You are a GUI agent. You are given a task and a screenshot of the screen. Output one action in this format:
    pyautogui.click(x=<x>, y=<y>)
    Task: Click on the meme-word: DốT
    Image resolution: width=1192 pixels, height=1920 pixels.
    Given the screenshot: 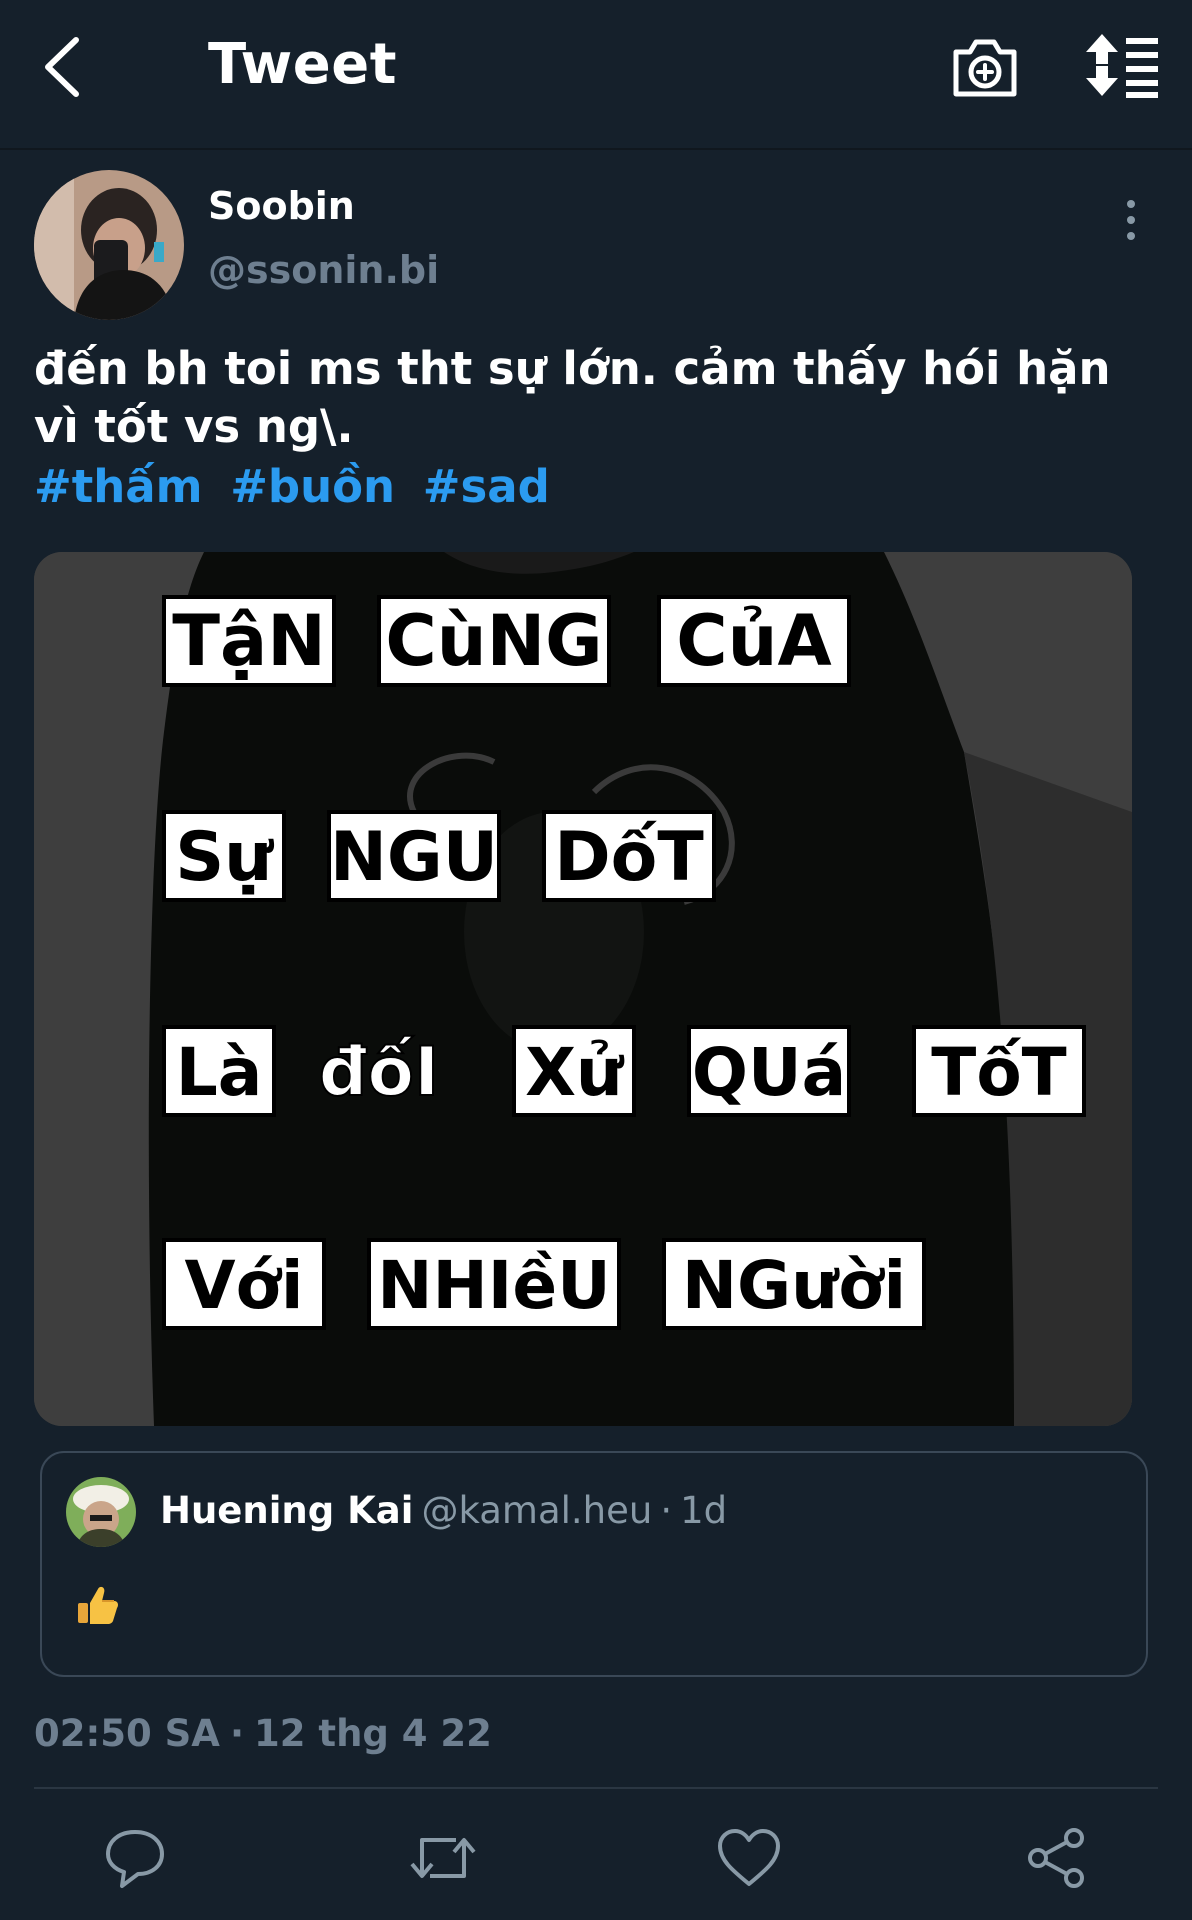 What is the action you would take?
    pyautogui.click(x=629, y=857)
    